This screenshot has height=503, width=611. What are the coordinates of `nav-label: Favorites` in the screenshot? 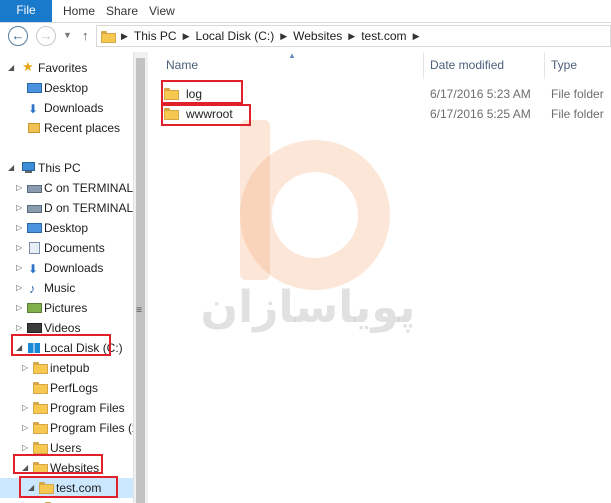 It's located at (63, 68).